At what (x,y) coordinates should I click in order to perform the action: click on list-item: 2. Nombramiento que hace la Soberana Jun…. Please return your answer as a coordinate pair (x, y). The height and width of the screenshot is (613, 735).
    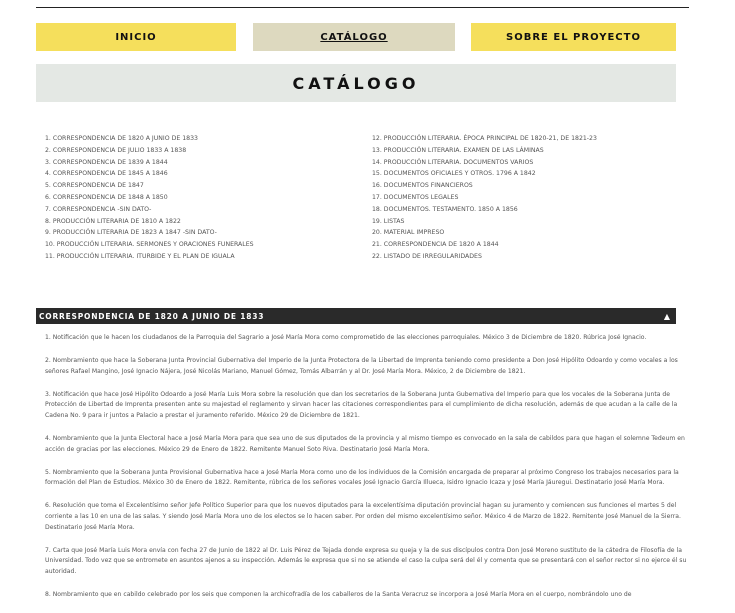
    Looking at the image, I should click on (361, 366).